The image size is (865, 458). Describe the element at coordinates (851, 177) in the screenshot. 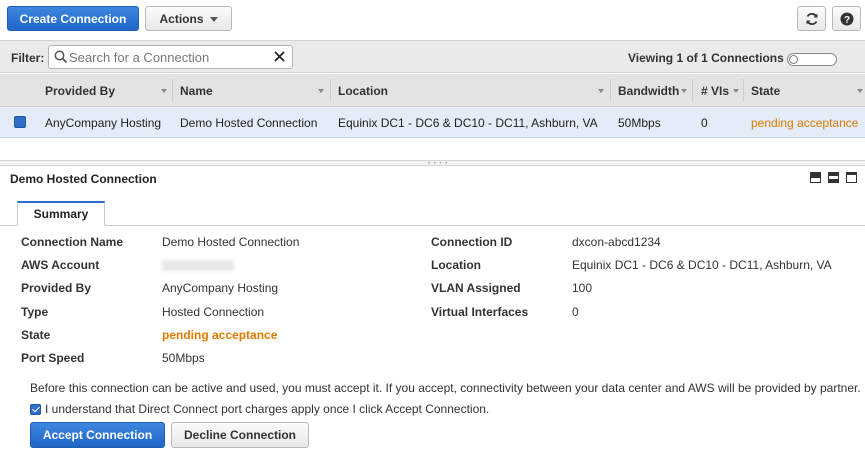

I see `panel-layout-top-icon` at that location.